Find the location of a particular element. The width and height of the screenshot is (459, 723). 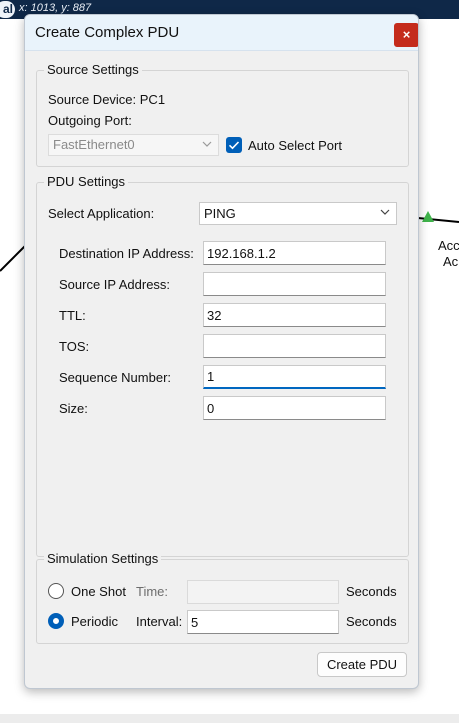

auto-select-port-label: Auto Select Port is located at coordinates (295, 145).